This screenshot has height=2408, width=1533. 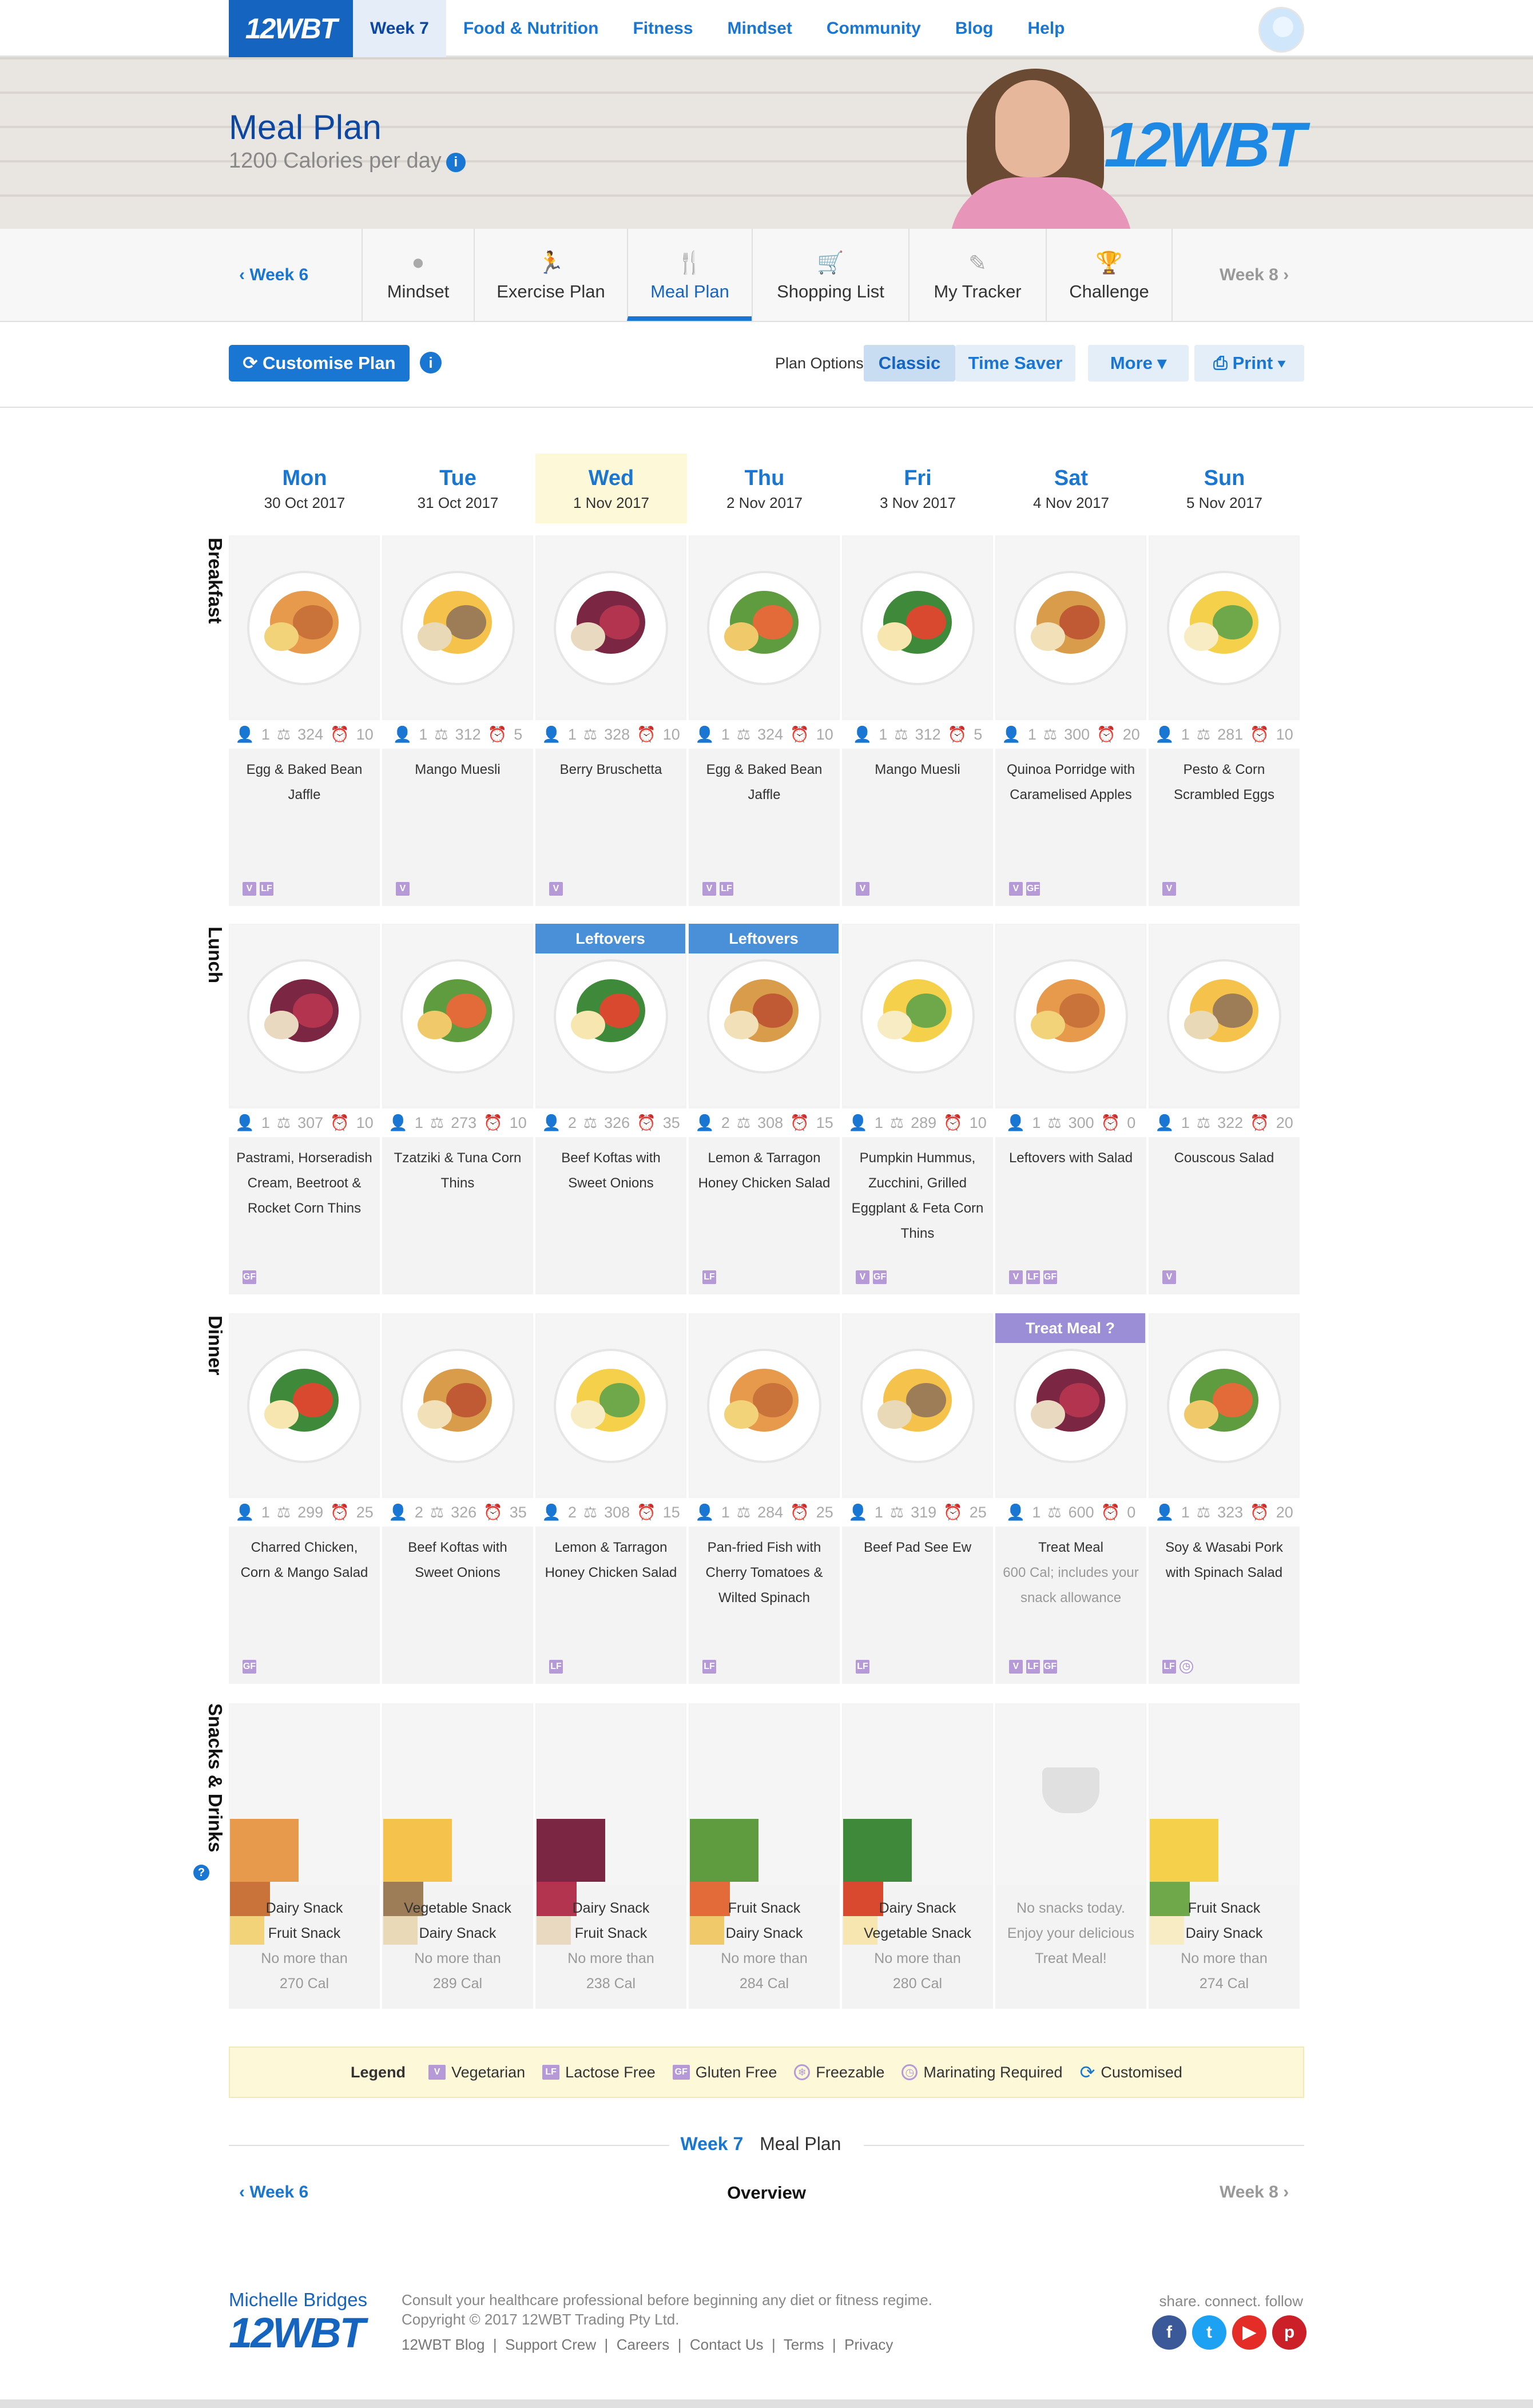 I want to click on nav-community: Community, so click(x=873, y=28).